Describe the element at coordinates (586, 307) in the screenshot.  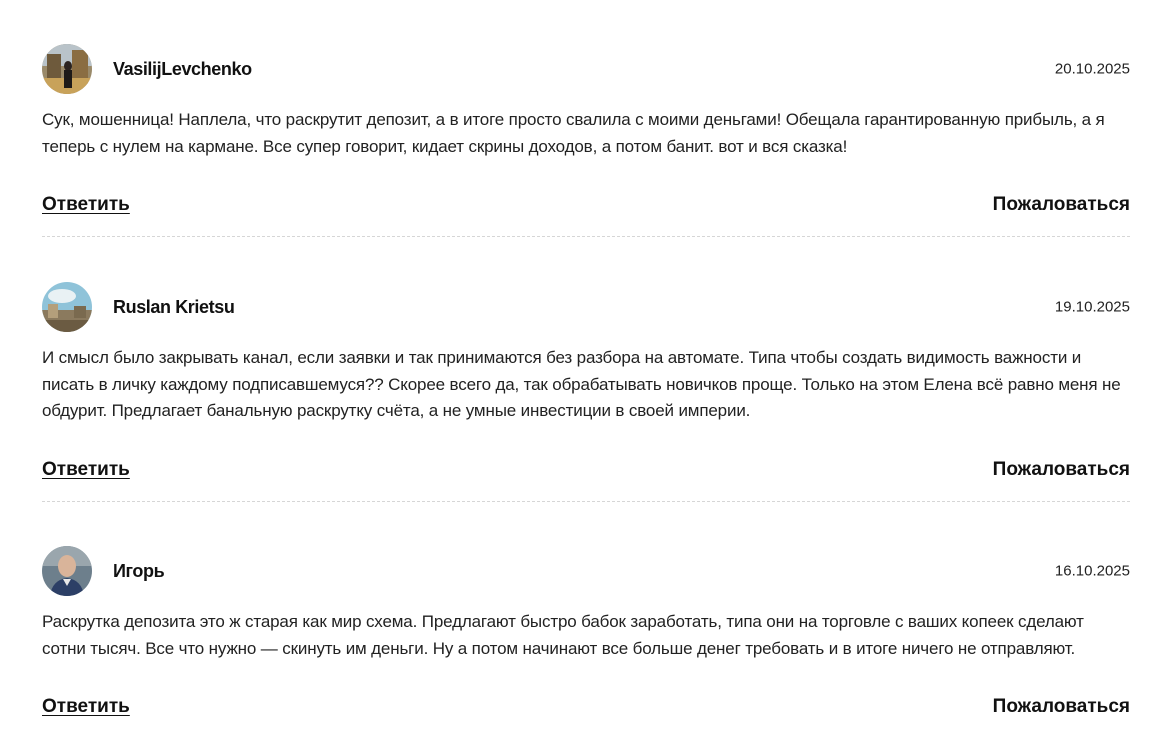
I see `comment-header: Ruslan Krietsu 19.10.2025` at that location.